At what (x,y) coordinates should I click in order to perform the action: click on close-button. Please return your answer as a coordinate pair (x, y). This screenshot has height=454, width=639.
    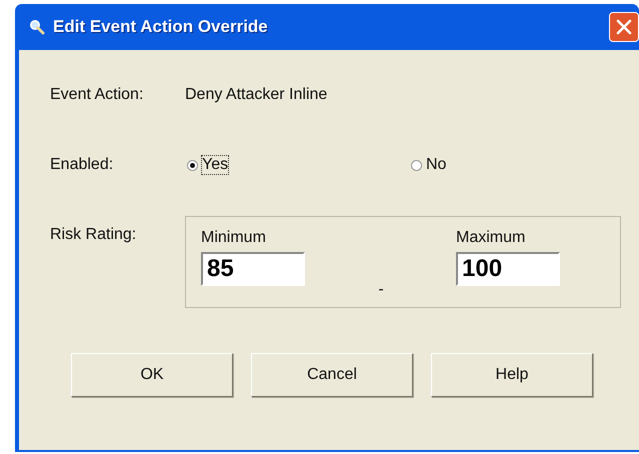
    Looking at the image, I should click on (624, 27).